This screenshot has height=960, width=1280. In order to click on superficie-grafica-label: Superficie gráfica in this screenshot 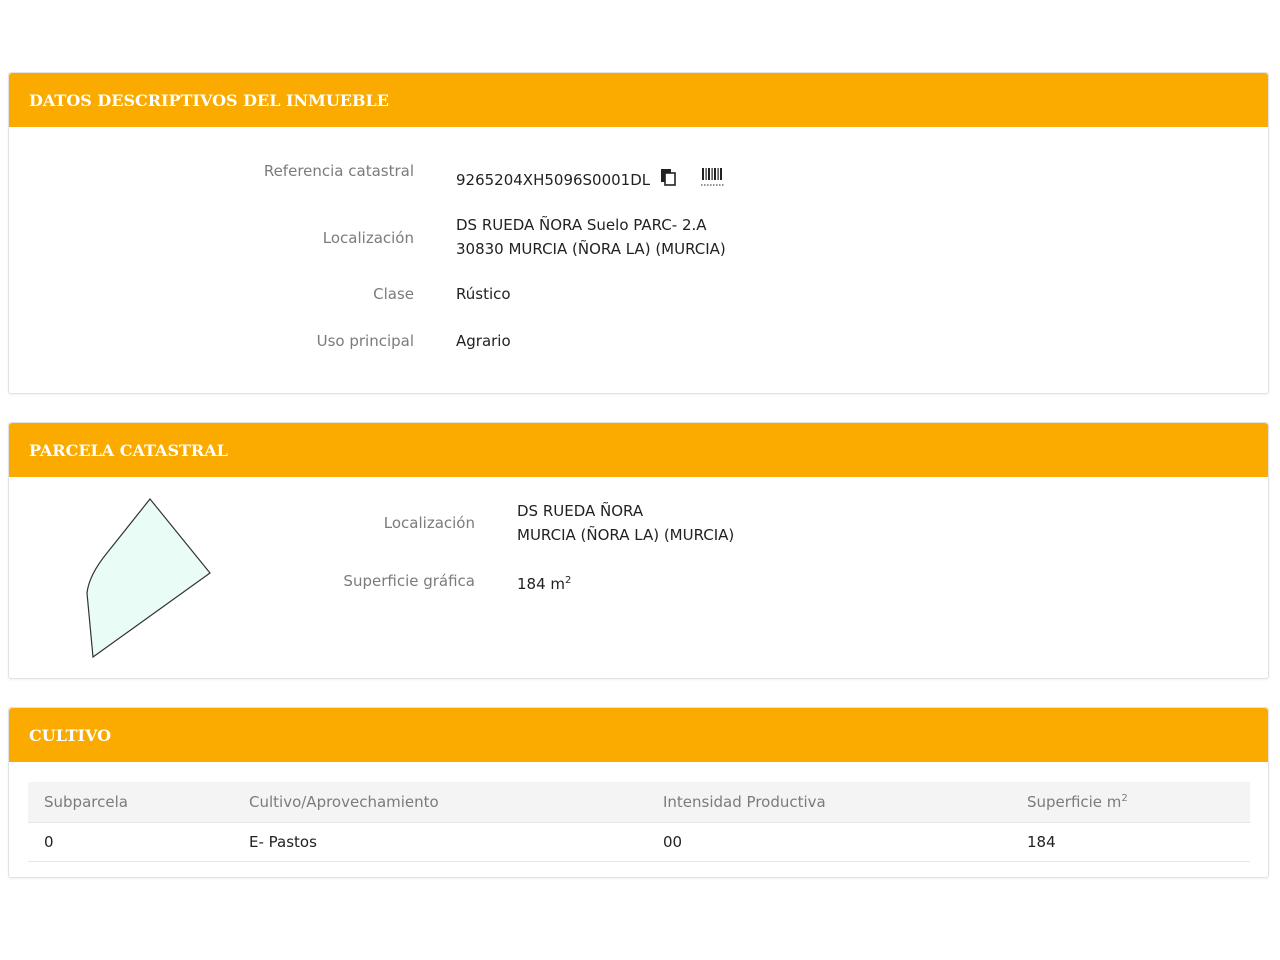, I will do `click(409, 581)`.